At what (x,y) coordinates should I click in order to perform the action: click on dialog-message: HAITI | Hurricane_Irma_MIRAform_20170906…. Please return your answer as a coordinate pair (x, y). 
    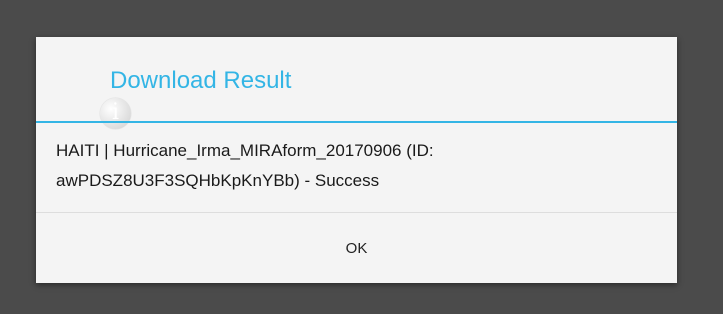
    Looking at the image, I should click on (245, 165).